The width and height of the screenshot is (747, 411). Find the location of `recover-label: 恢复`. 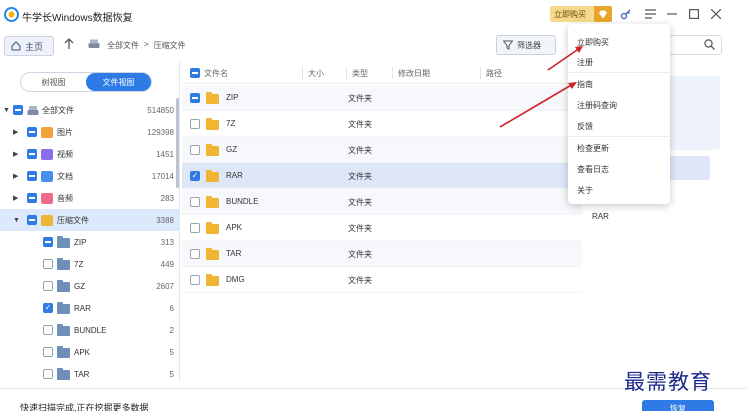

recover-label: 恢复 is located at coordinates (678, 407).